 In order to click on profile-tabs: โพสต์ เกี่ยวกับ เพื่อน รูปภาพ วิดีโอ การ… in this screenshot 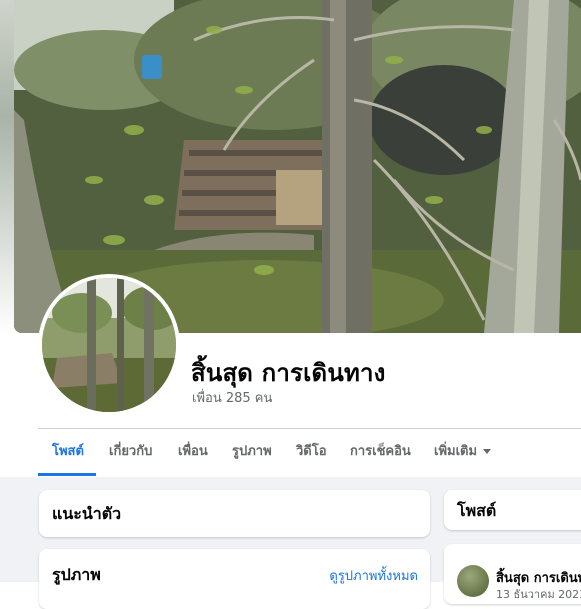, I will do `click(309, 452)`.